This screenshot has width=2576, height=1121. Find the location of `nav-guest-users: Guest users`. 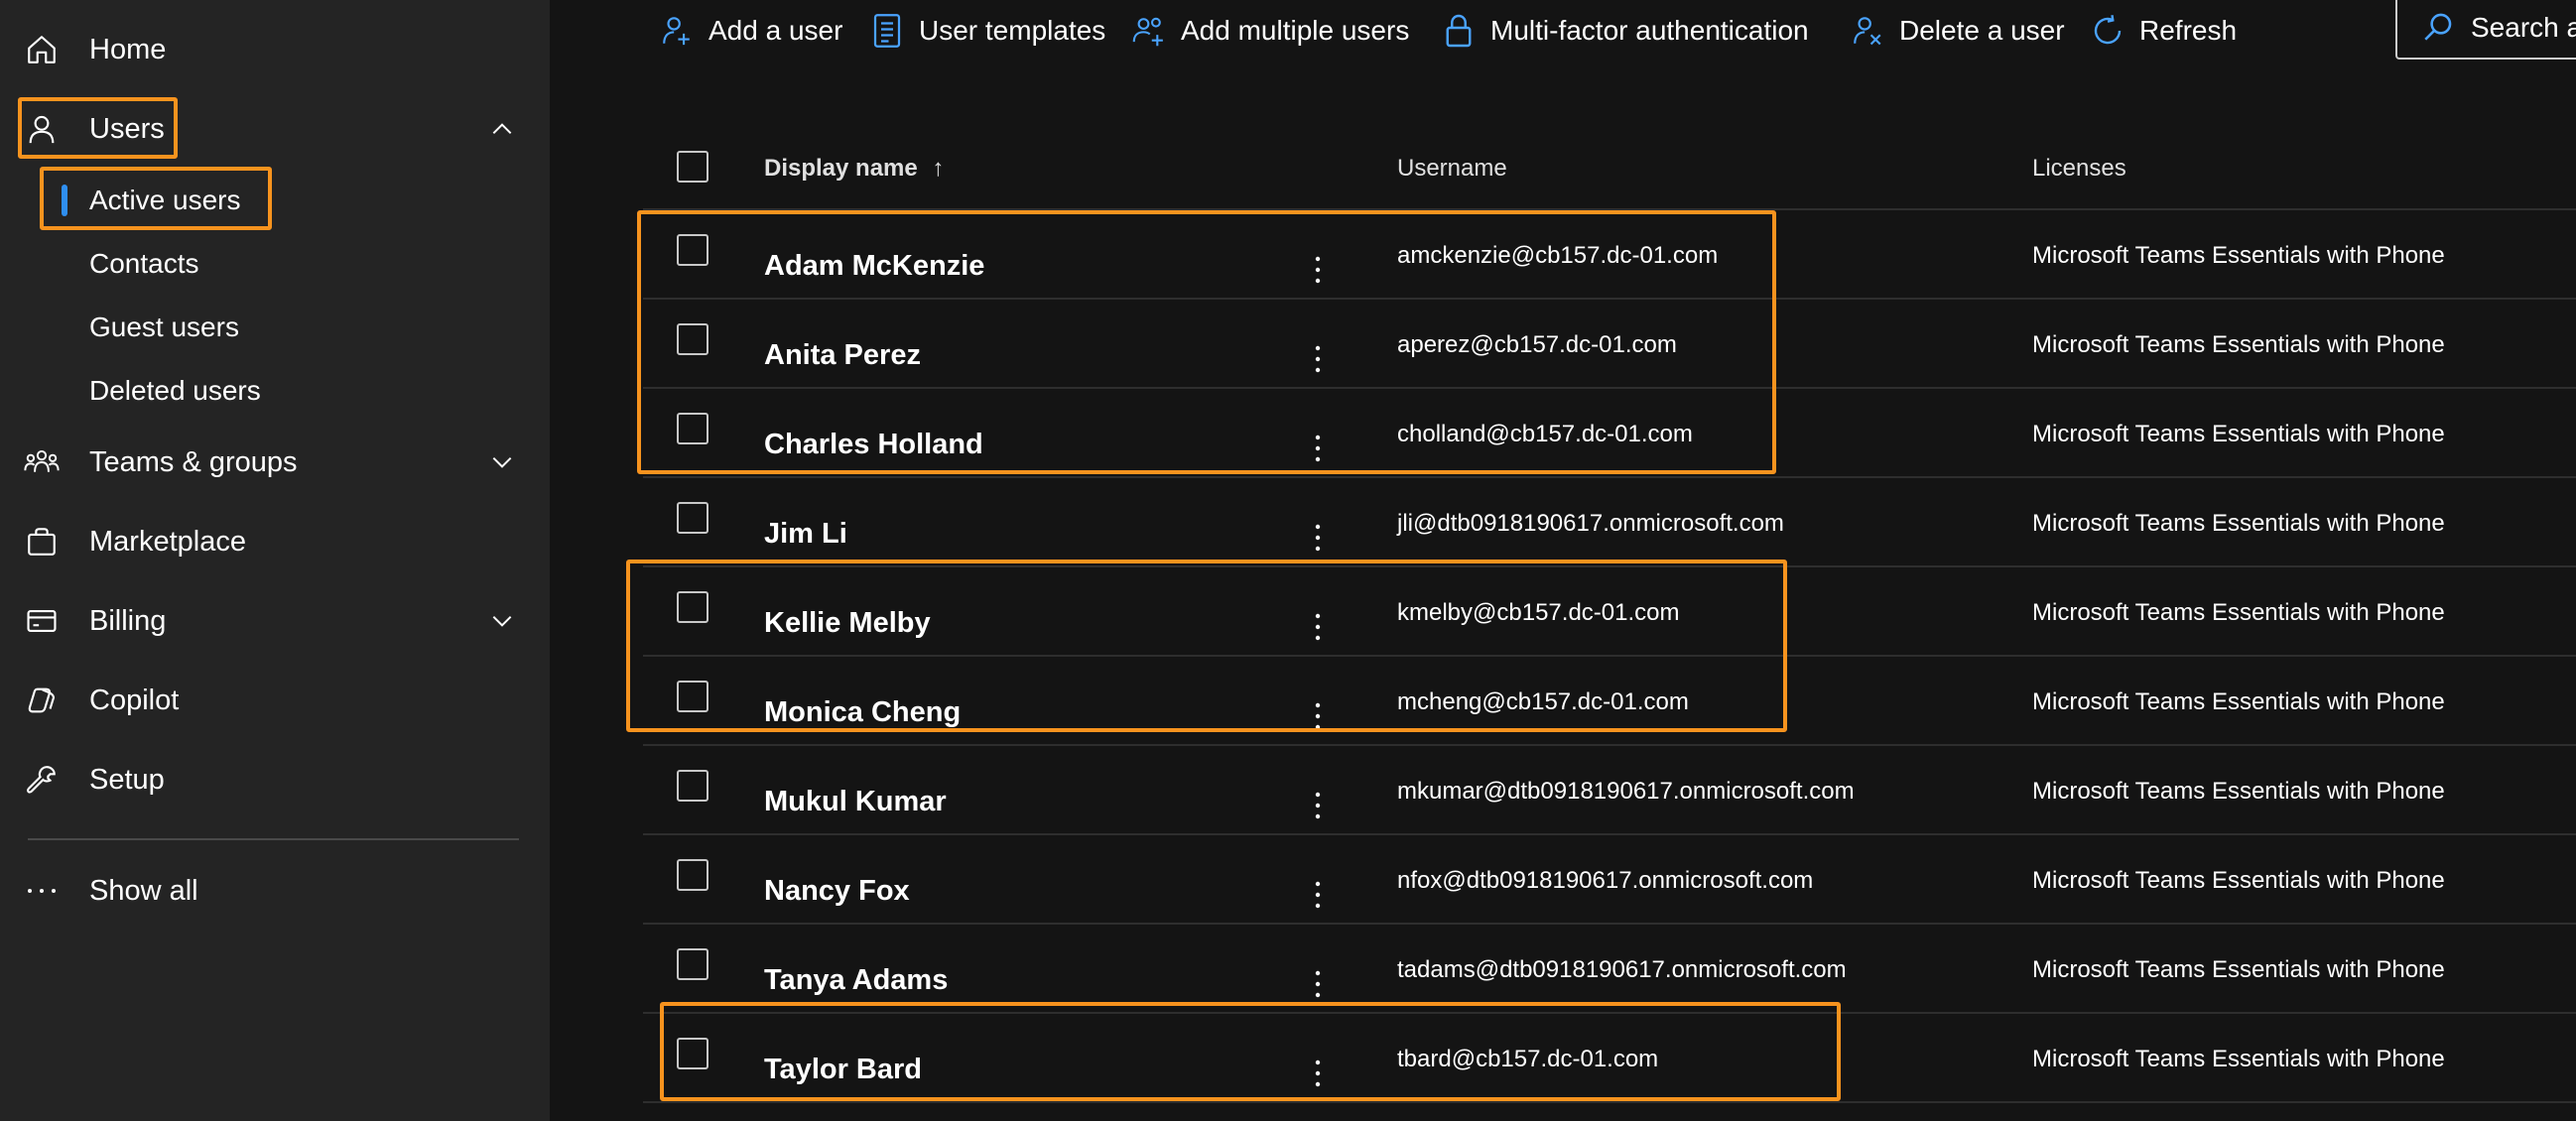

nav-guest-users: Guest users is located at coordinates (275, 327).